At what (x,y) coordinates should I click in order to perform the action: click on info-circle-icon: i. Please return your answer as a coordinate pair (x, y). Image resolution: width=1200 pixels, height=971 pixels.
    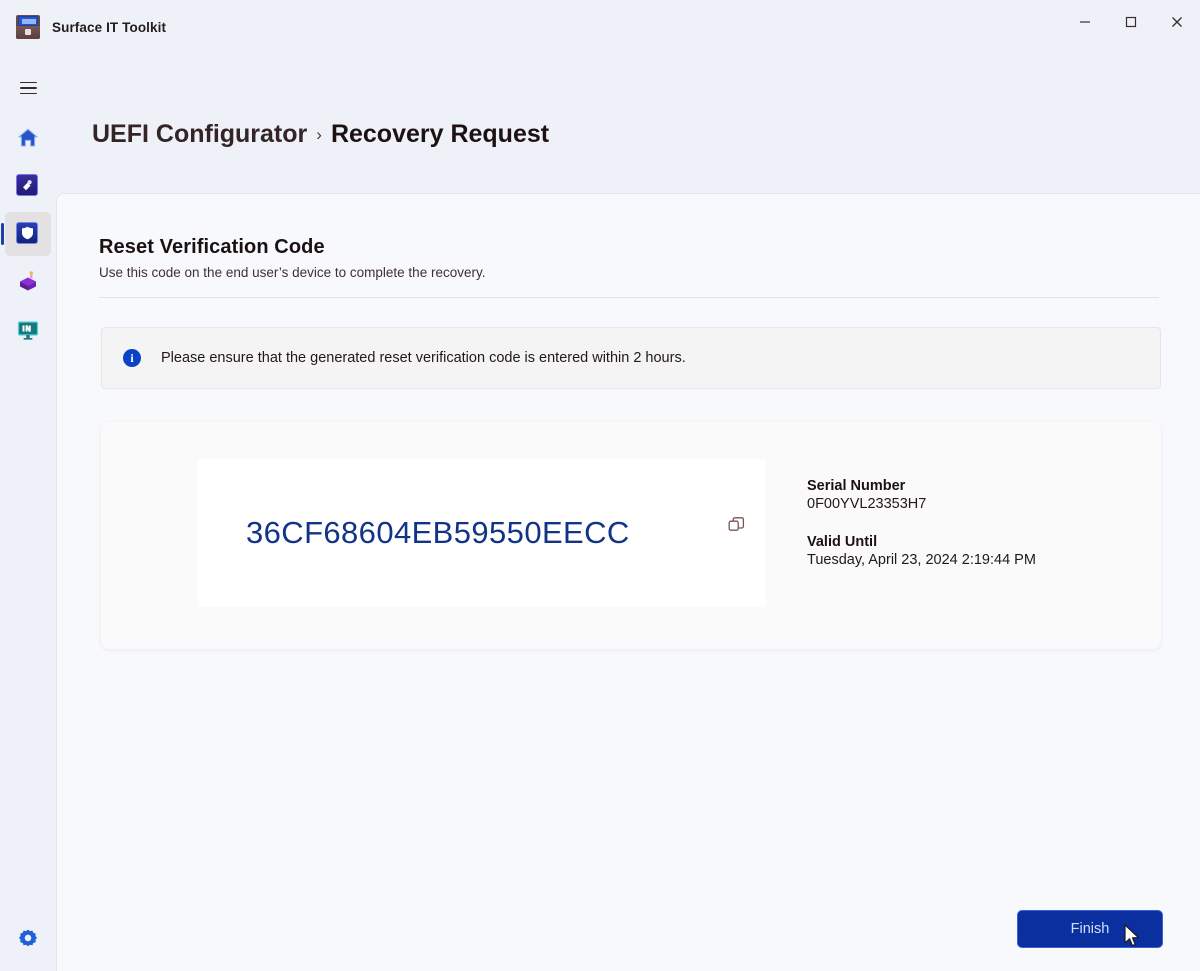
    Looking at the image, I should click on (132, 358).